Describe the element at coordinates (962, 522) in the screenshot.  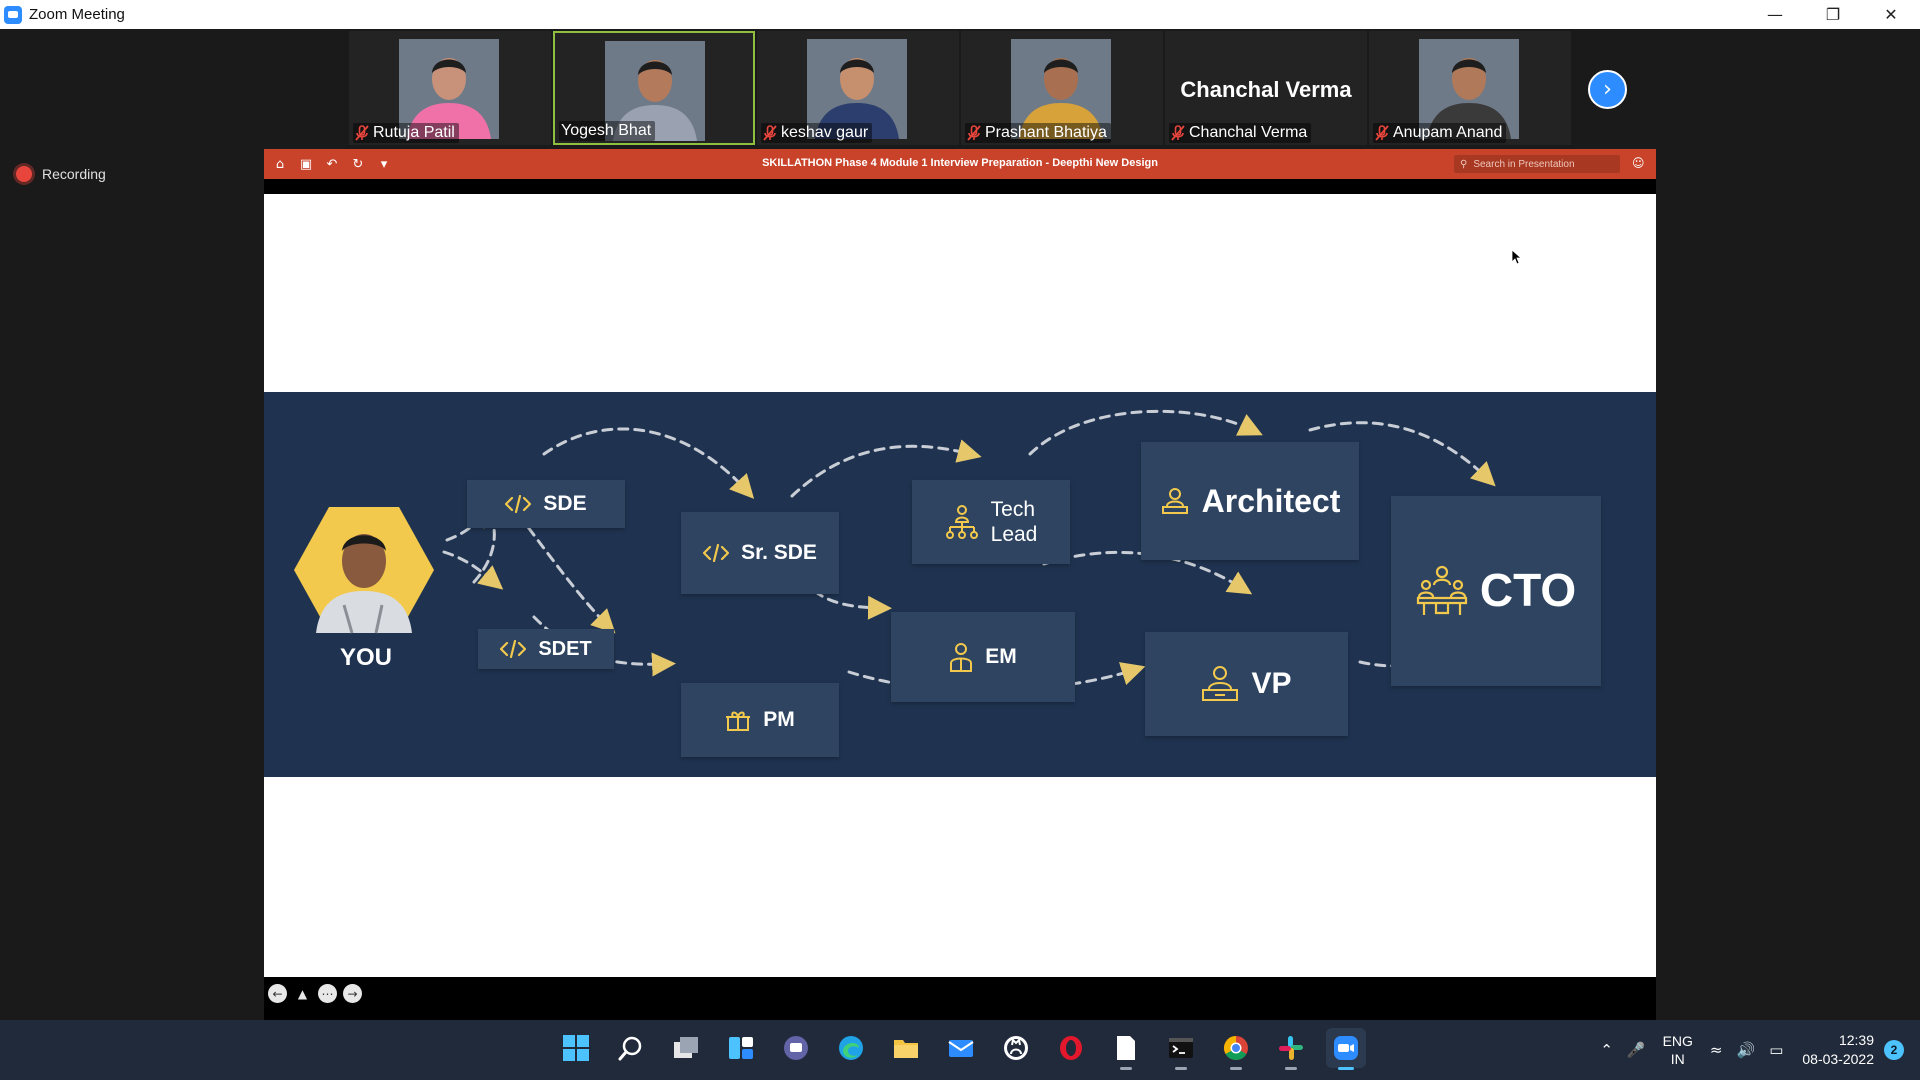
I see `team-hierarchy-icon` at that location.